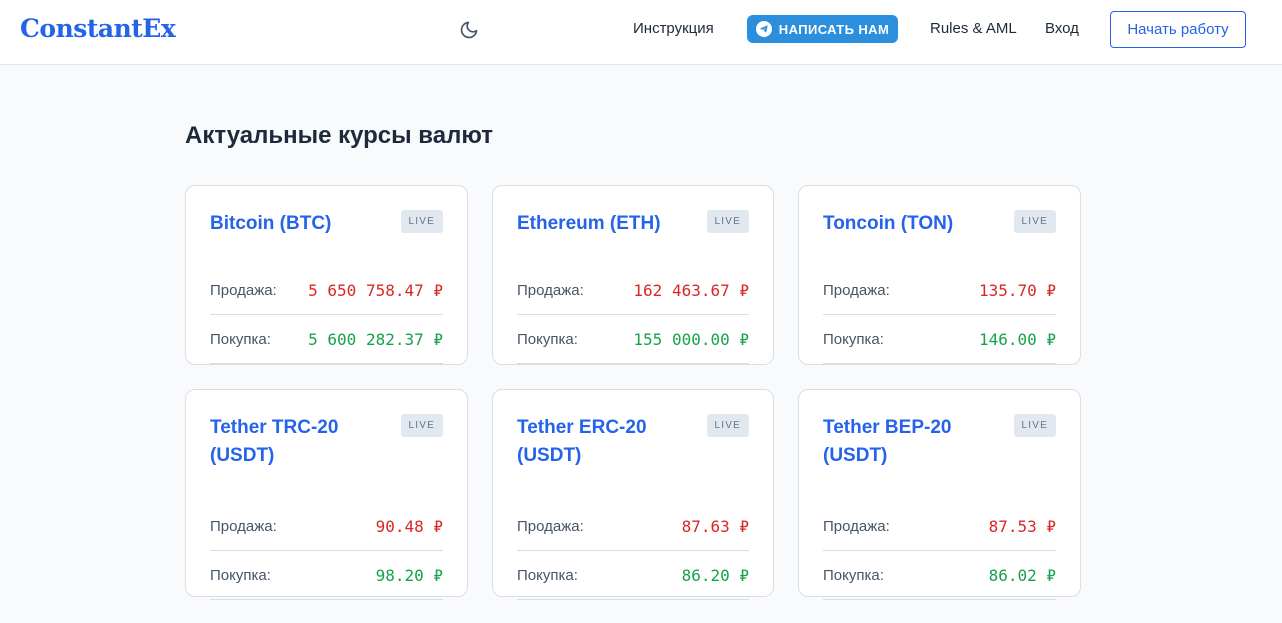 The width and height of the screenshot is (1282, 623). I want to click on sell-row: Продажа: 87.63 ₽, so click(633, 526).